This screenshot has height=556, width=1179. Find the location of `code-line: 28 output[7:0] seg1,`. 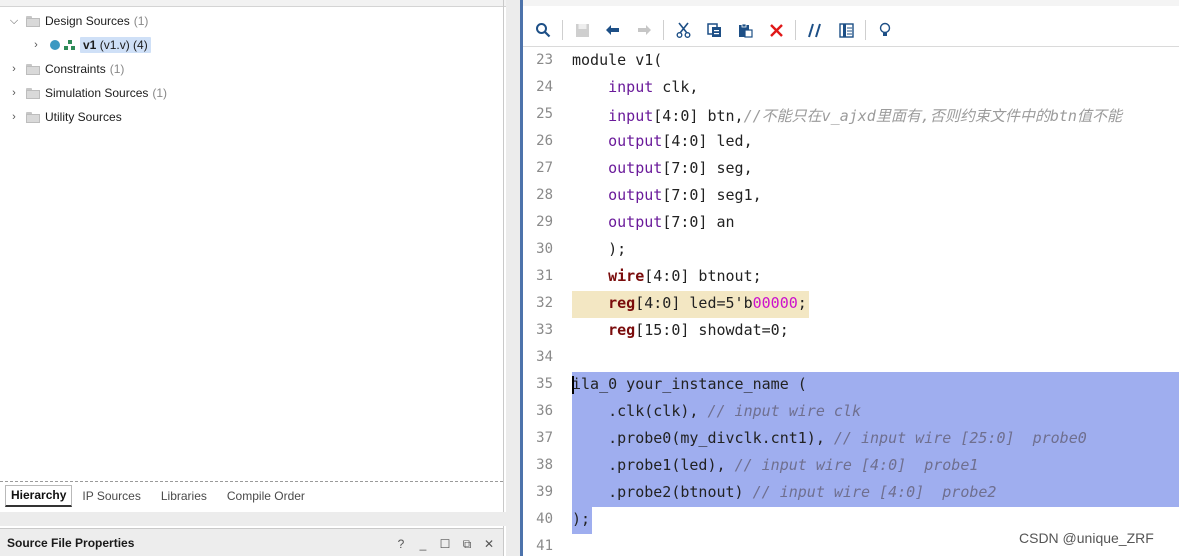

code-line: 28 output[7:0] seg1, is located at coordinates (851, 196).